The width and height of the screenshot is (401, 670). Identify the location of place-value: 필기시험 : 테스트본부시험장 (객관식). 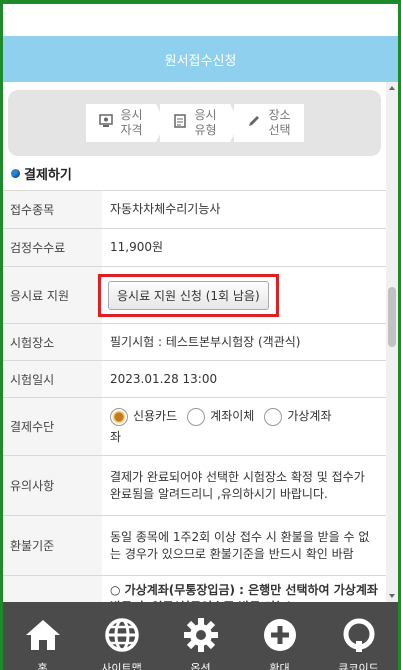
(244, 342).